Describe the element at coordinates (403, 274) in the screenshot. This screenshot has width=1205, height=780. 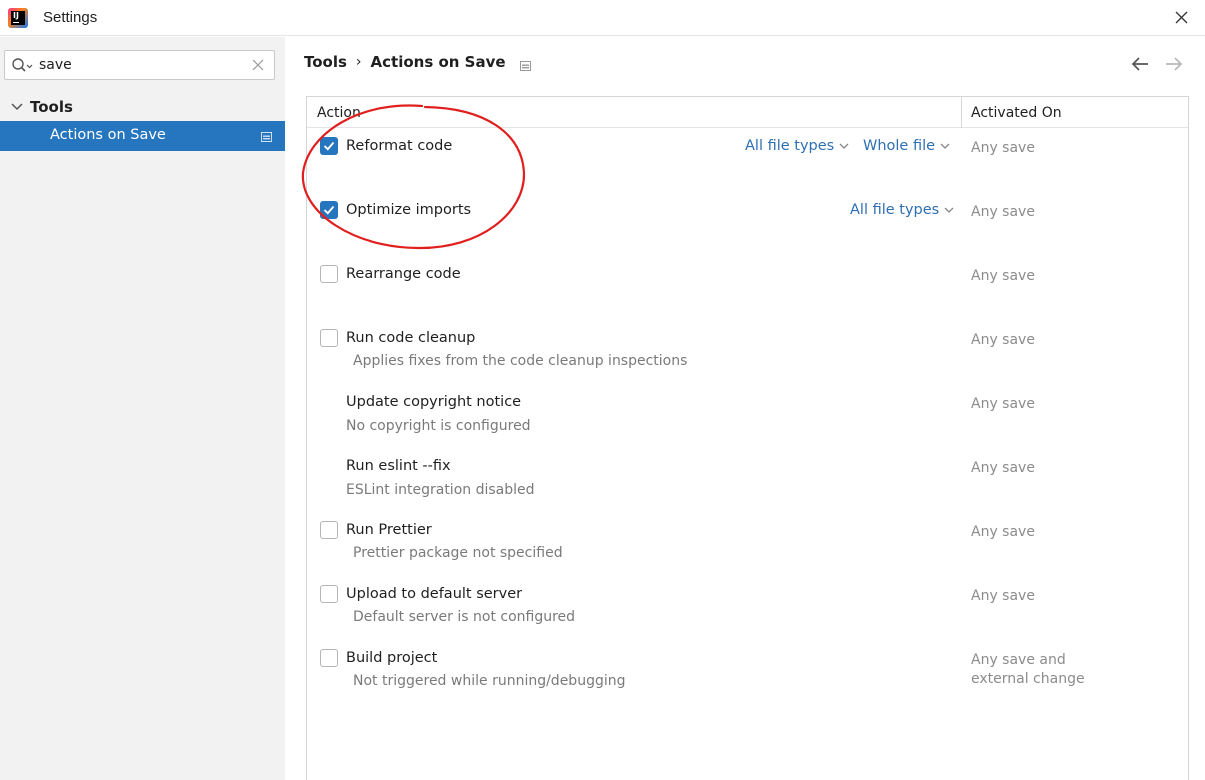
I see `row-label: Rearrange code` at that location.